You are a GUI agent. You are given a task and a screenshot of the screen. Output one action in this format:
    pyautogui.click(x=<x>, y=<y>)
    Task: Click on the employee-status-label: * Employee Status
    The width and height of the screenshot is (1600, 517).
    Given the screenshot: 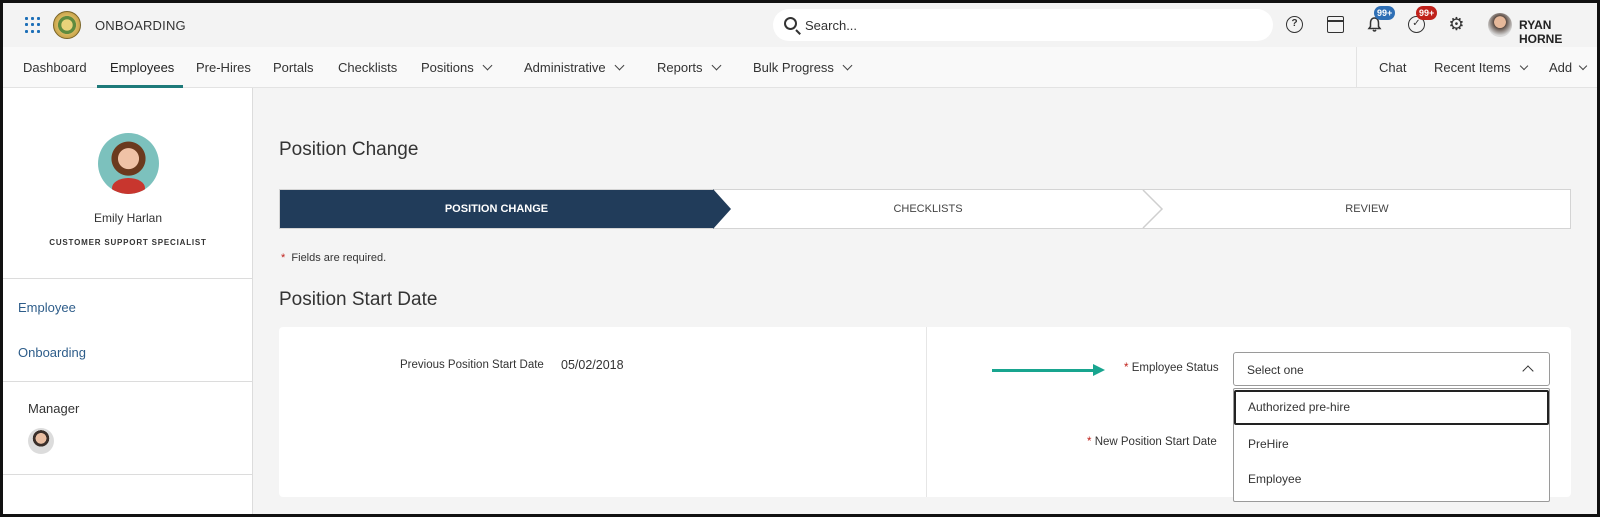 What is the action you would take?
    pyautogui.click(x=1171, y=368)
    